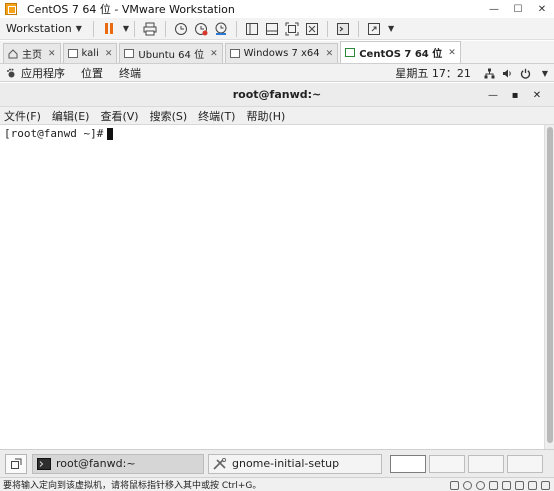 Image resolution: width=554 pixels, height=491 pixels. What do you see at coordinates (494, 9) in the screenshot?
I see `minimize-button: —` at bounding box center [494, 9].